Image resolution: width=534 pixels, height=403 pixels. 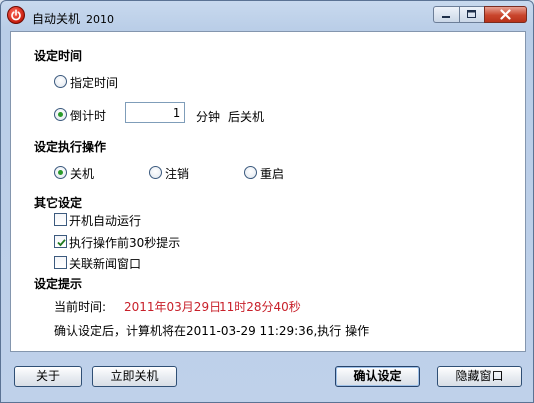 I want to click on hint-heading: 设定提示, so click(x=58, y=284).